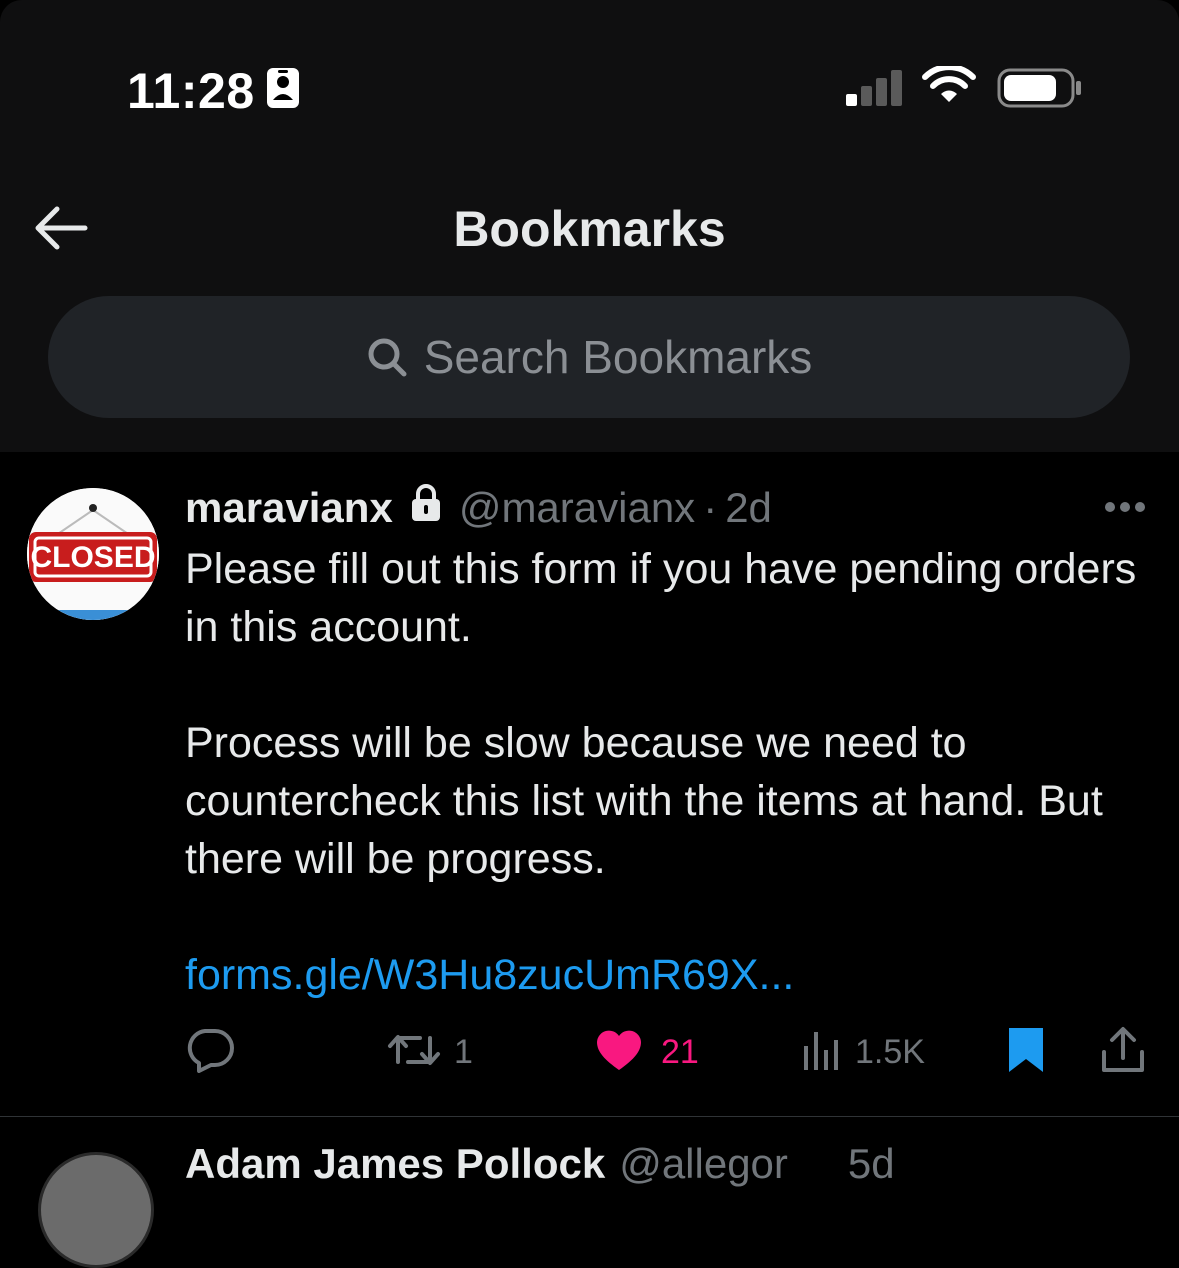 Image resolution: width=1179 pixels, height=1268 pixels. I want to click on search-icon, so click(387, 359).